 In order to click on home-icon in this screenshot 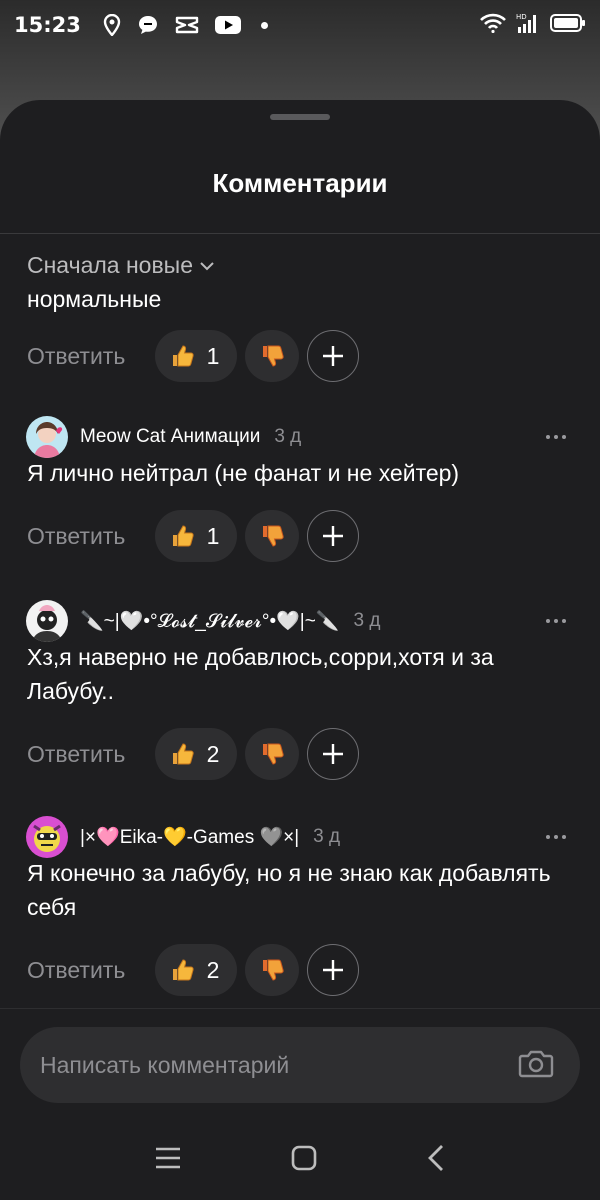, I will do `click(304, 1160)`.